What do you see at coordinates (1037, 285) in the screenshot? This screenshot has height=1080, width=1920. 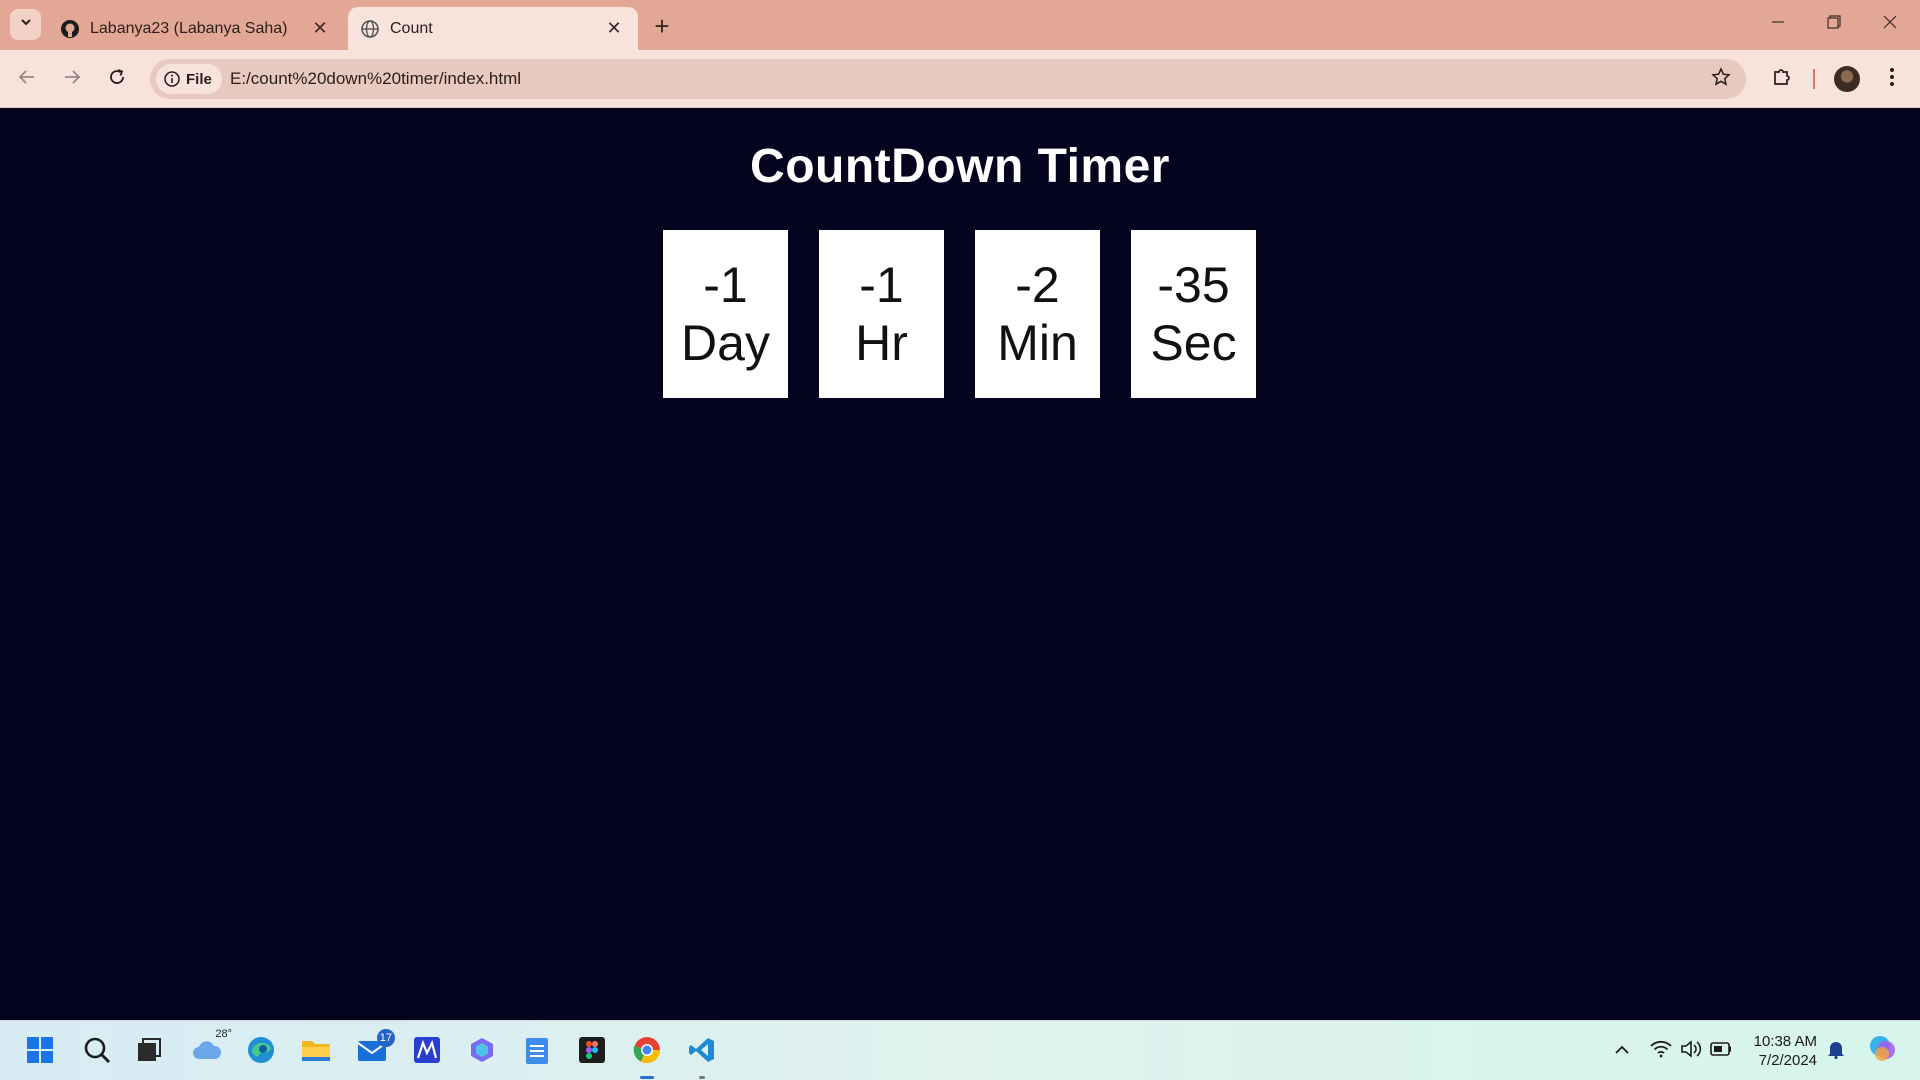 I see `countdown-value: -2` at bounding box center [1037, 285].